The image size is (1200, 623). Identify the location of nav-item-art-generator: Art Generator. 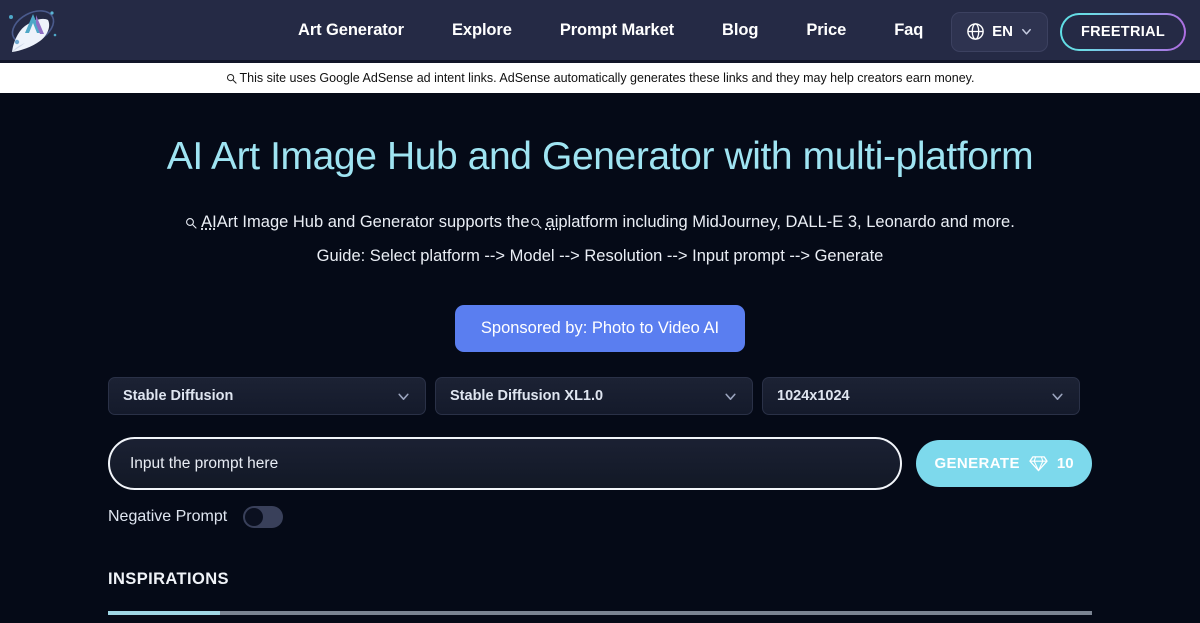
(351, 30).